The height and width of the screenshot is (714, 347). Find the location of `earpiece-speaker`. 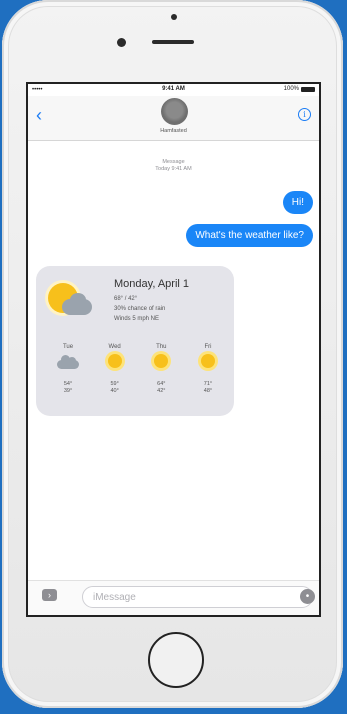

earpiece-speaker is located at coordinates (173, 42).